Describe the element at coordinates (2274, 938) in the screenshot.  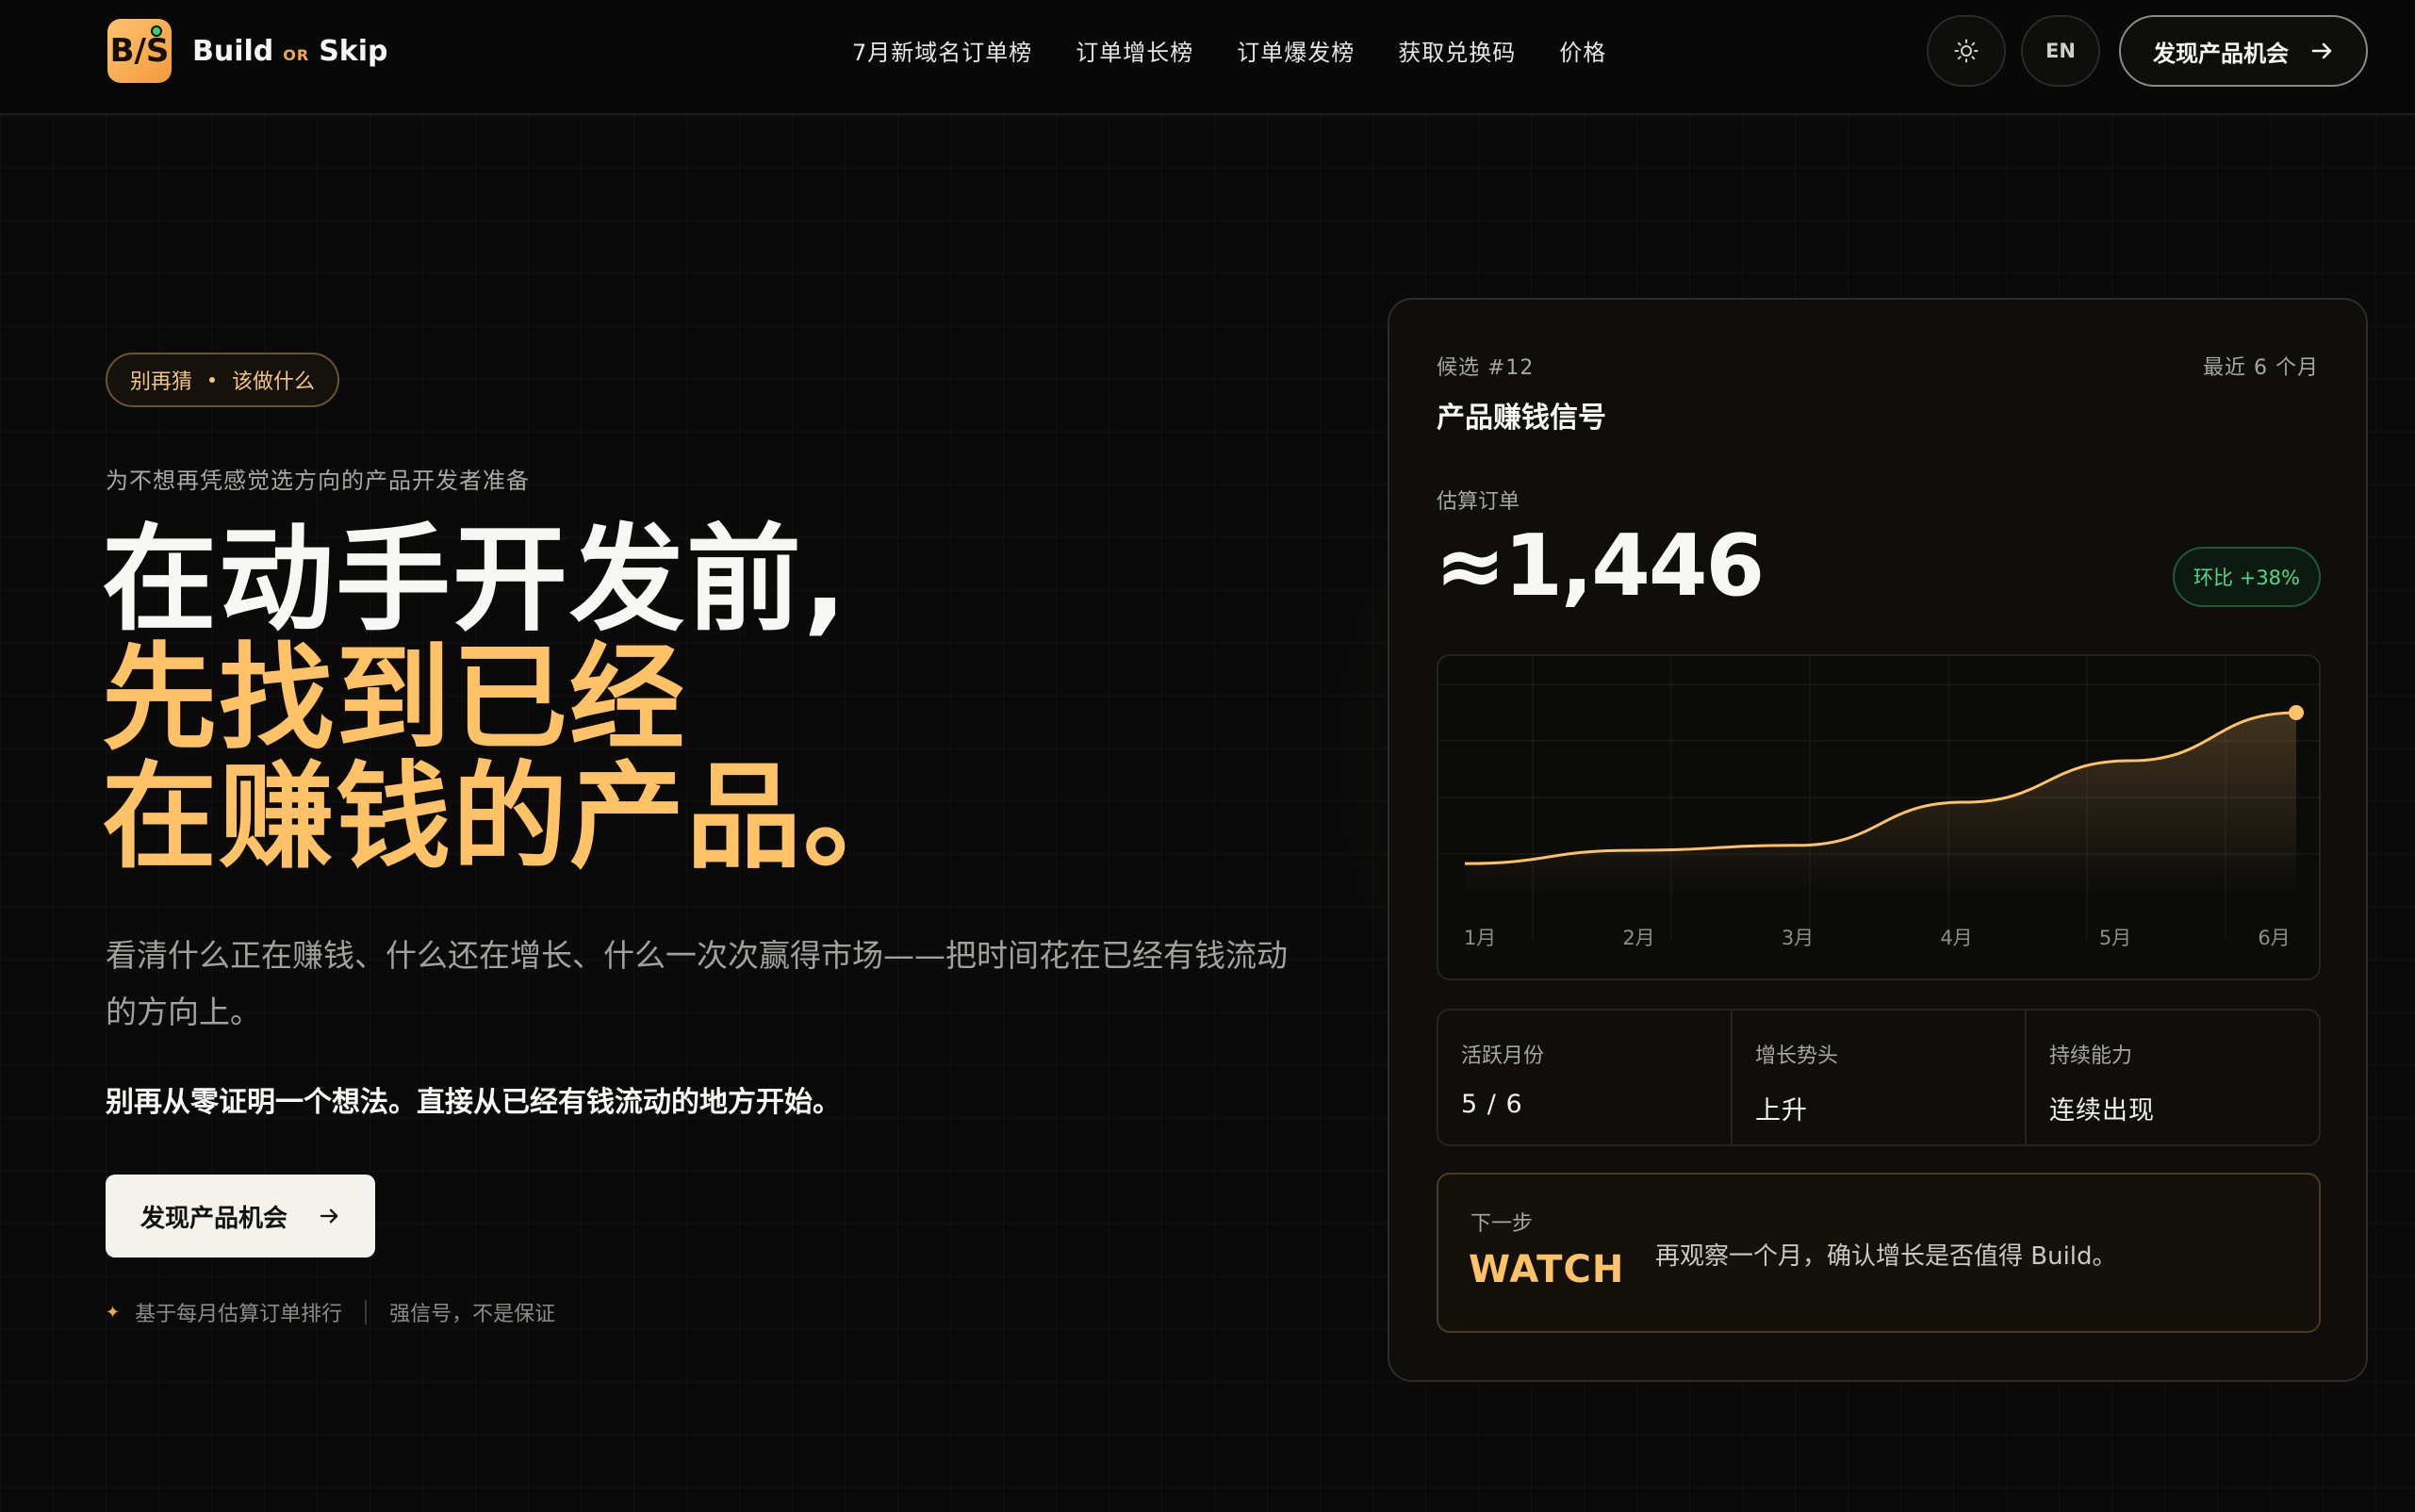
I see `chart-x-tick-label: 6月` at that location.